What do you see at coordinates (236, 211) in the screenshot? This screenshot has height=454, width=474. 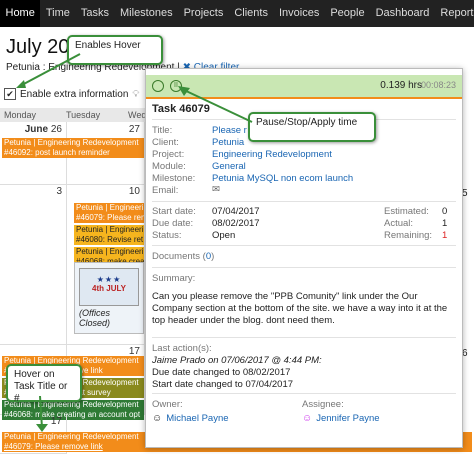 I see `start-date: 07/04/2017` at bounding box center [236, 211].